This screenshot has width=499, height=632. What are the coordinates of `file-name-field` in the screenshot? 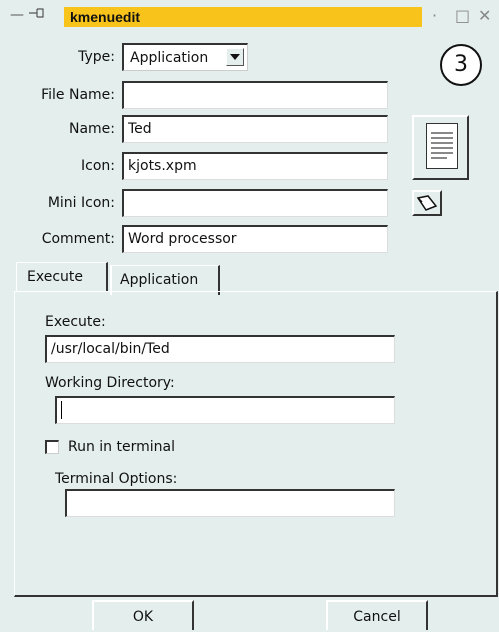 It's located at (255, 95).